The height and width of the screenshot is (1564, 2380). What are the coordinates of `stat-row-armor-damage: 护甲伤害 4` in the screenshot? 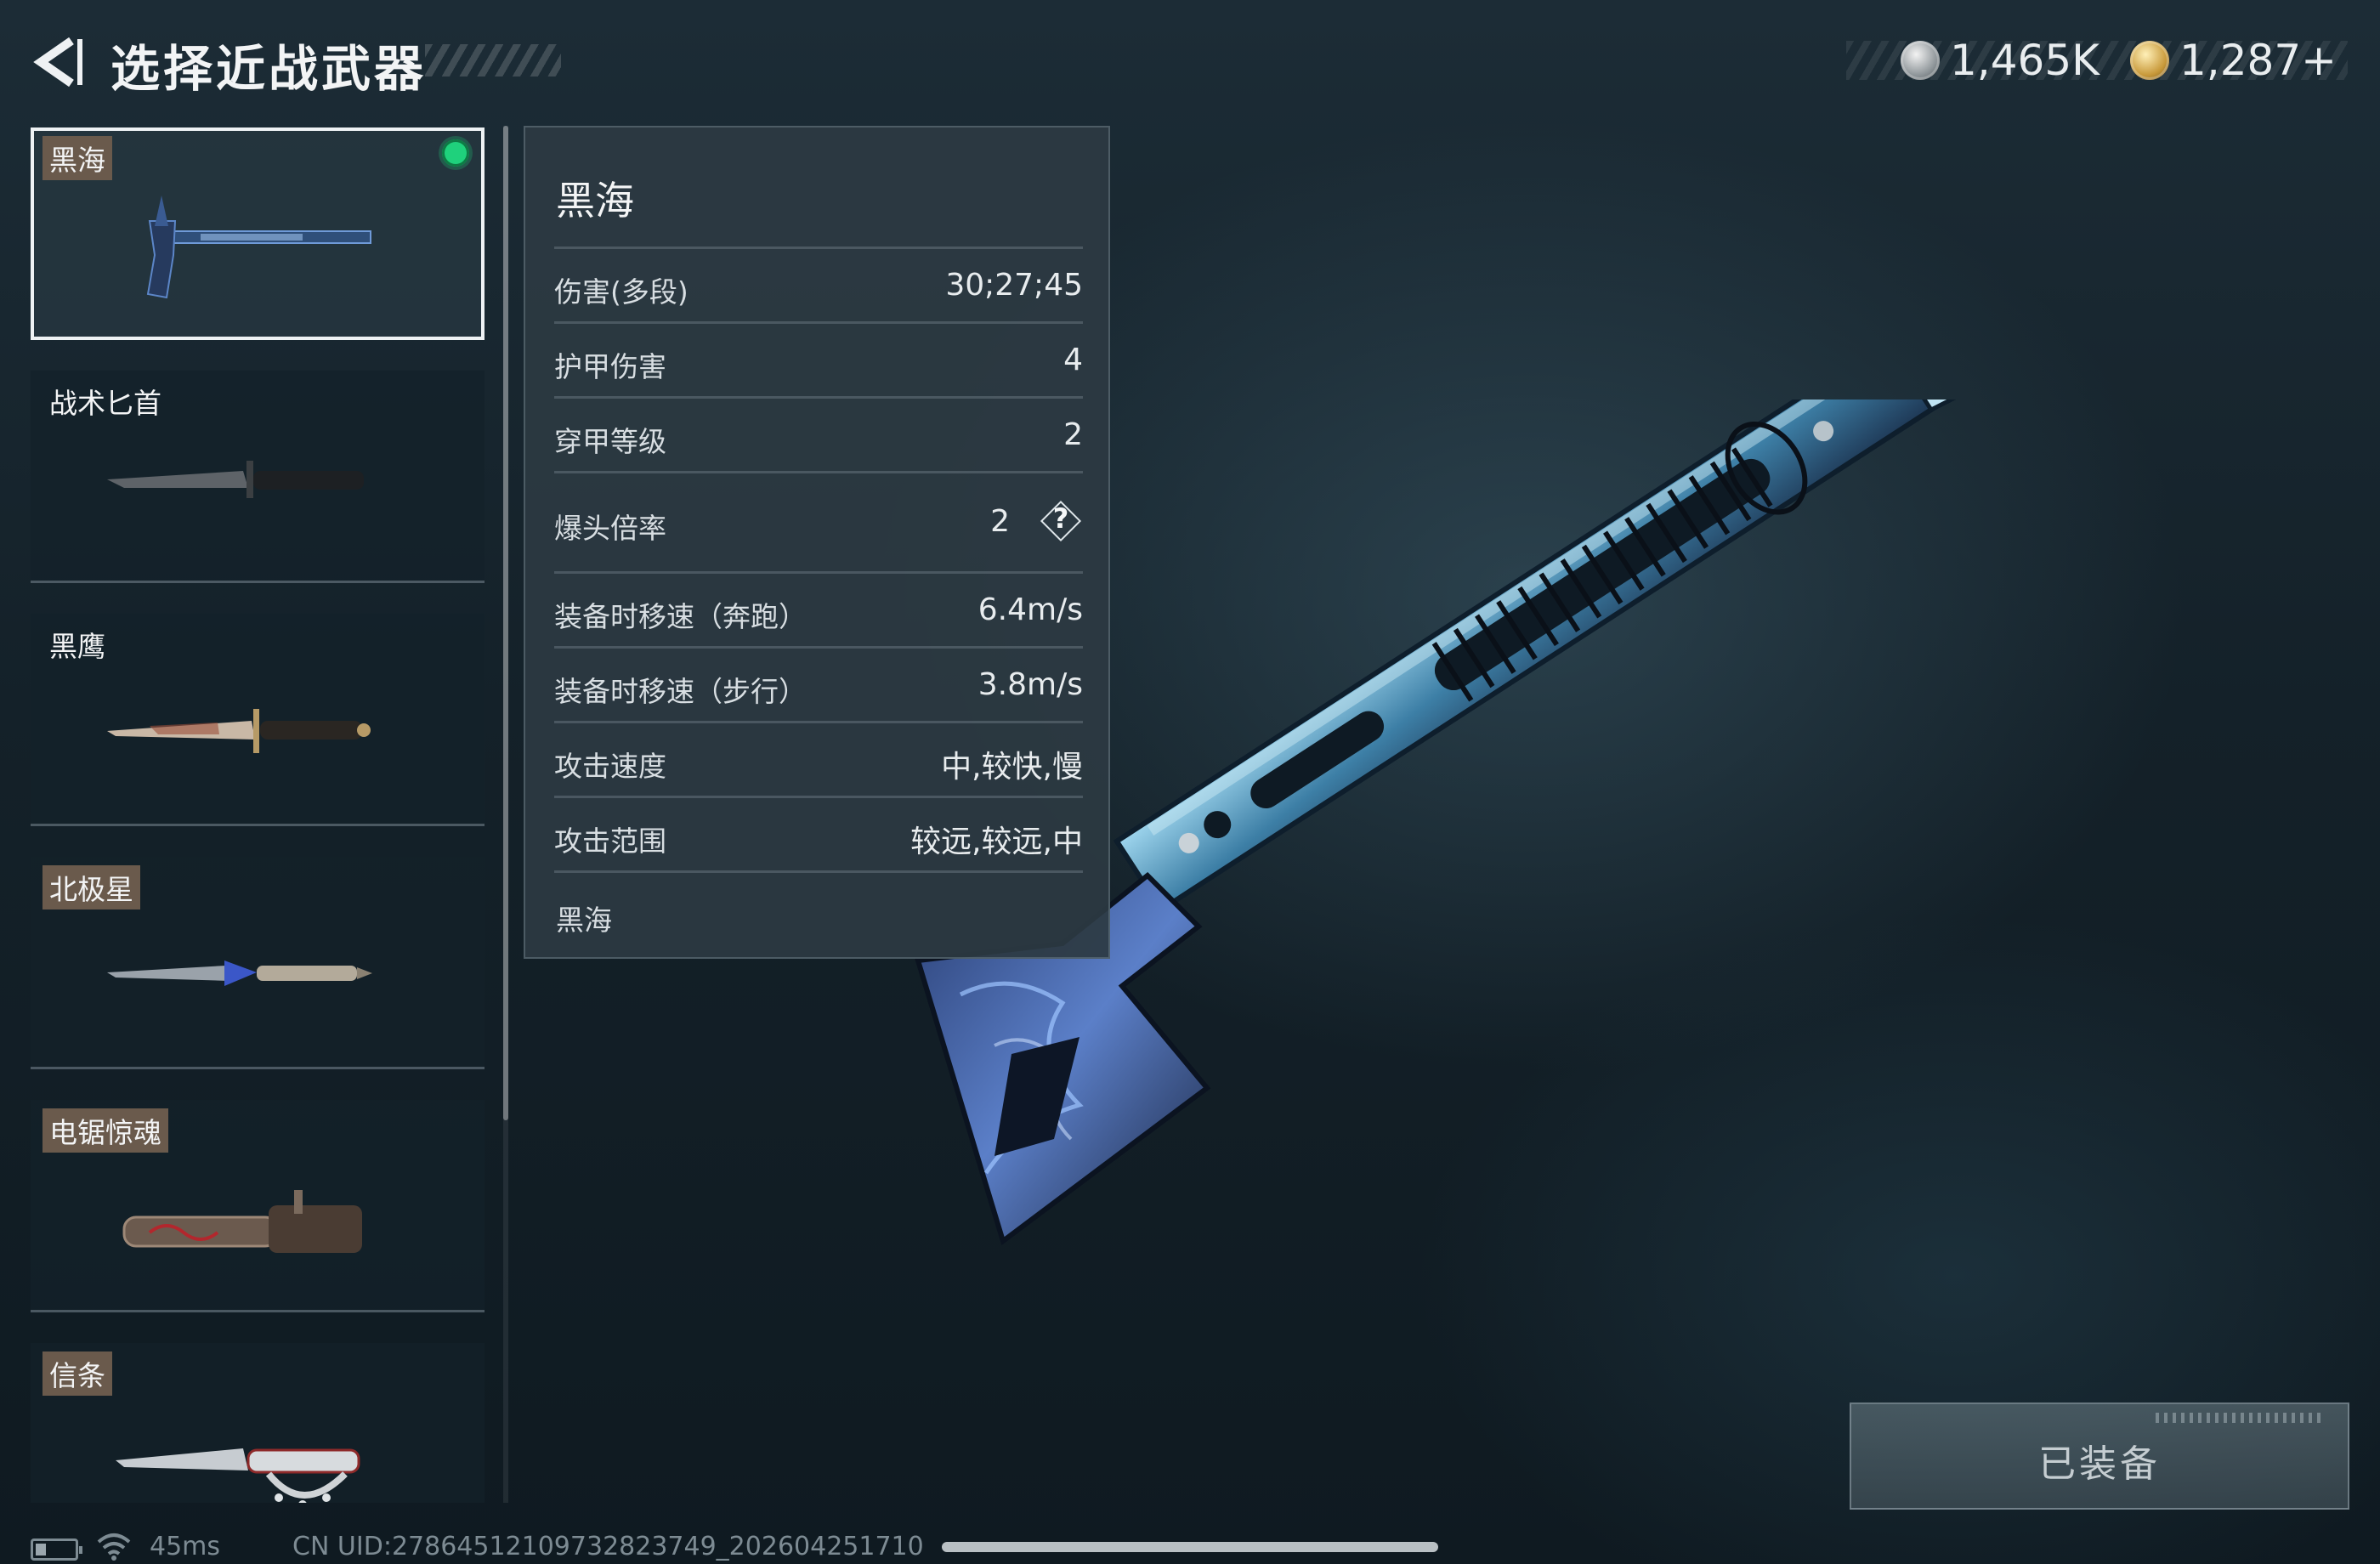 It's located at (818, 358).